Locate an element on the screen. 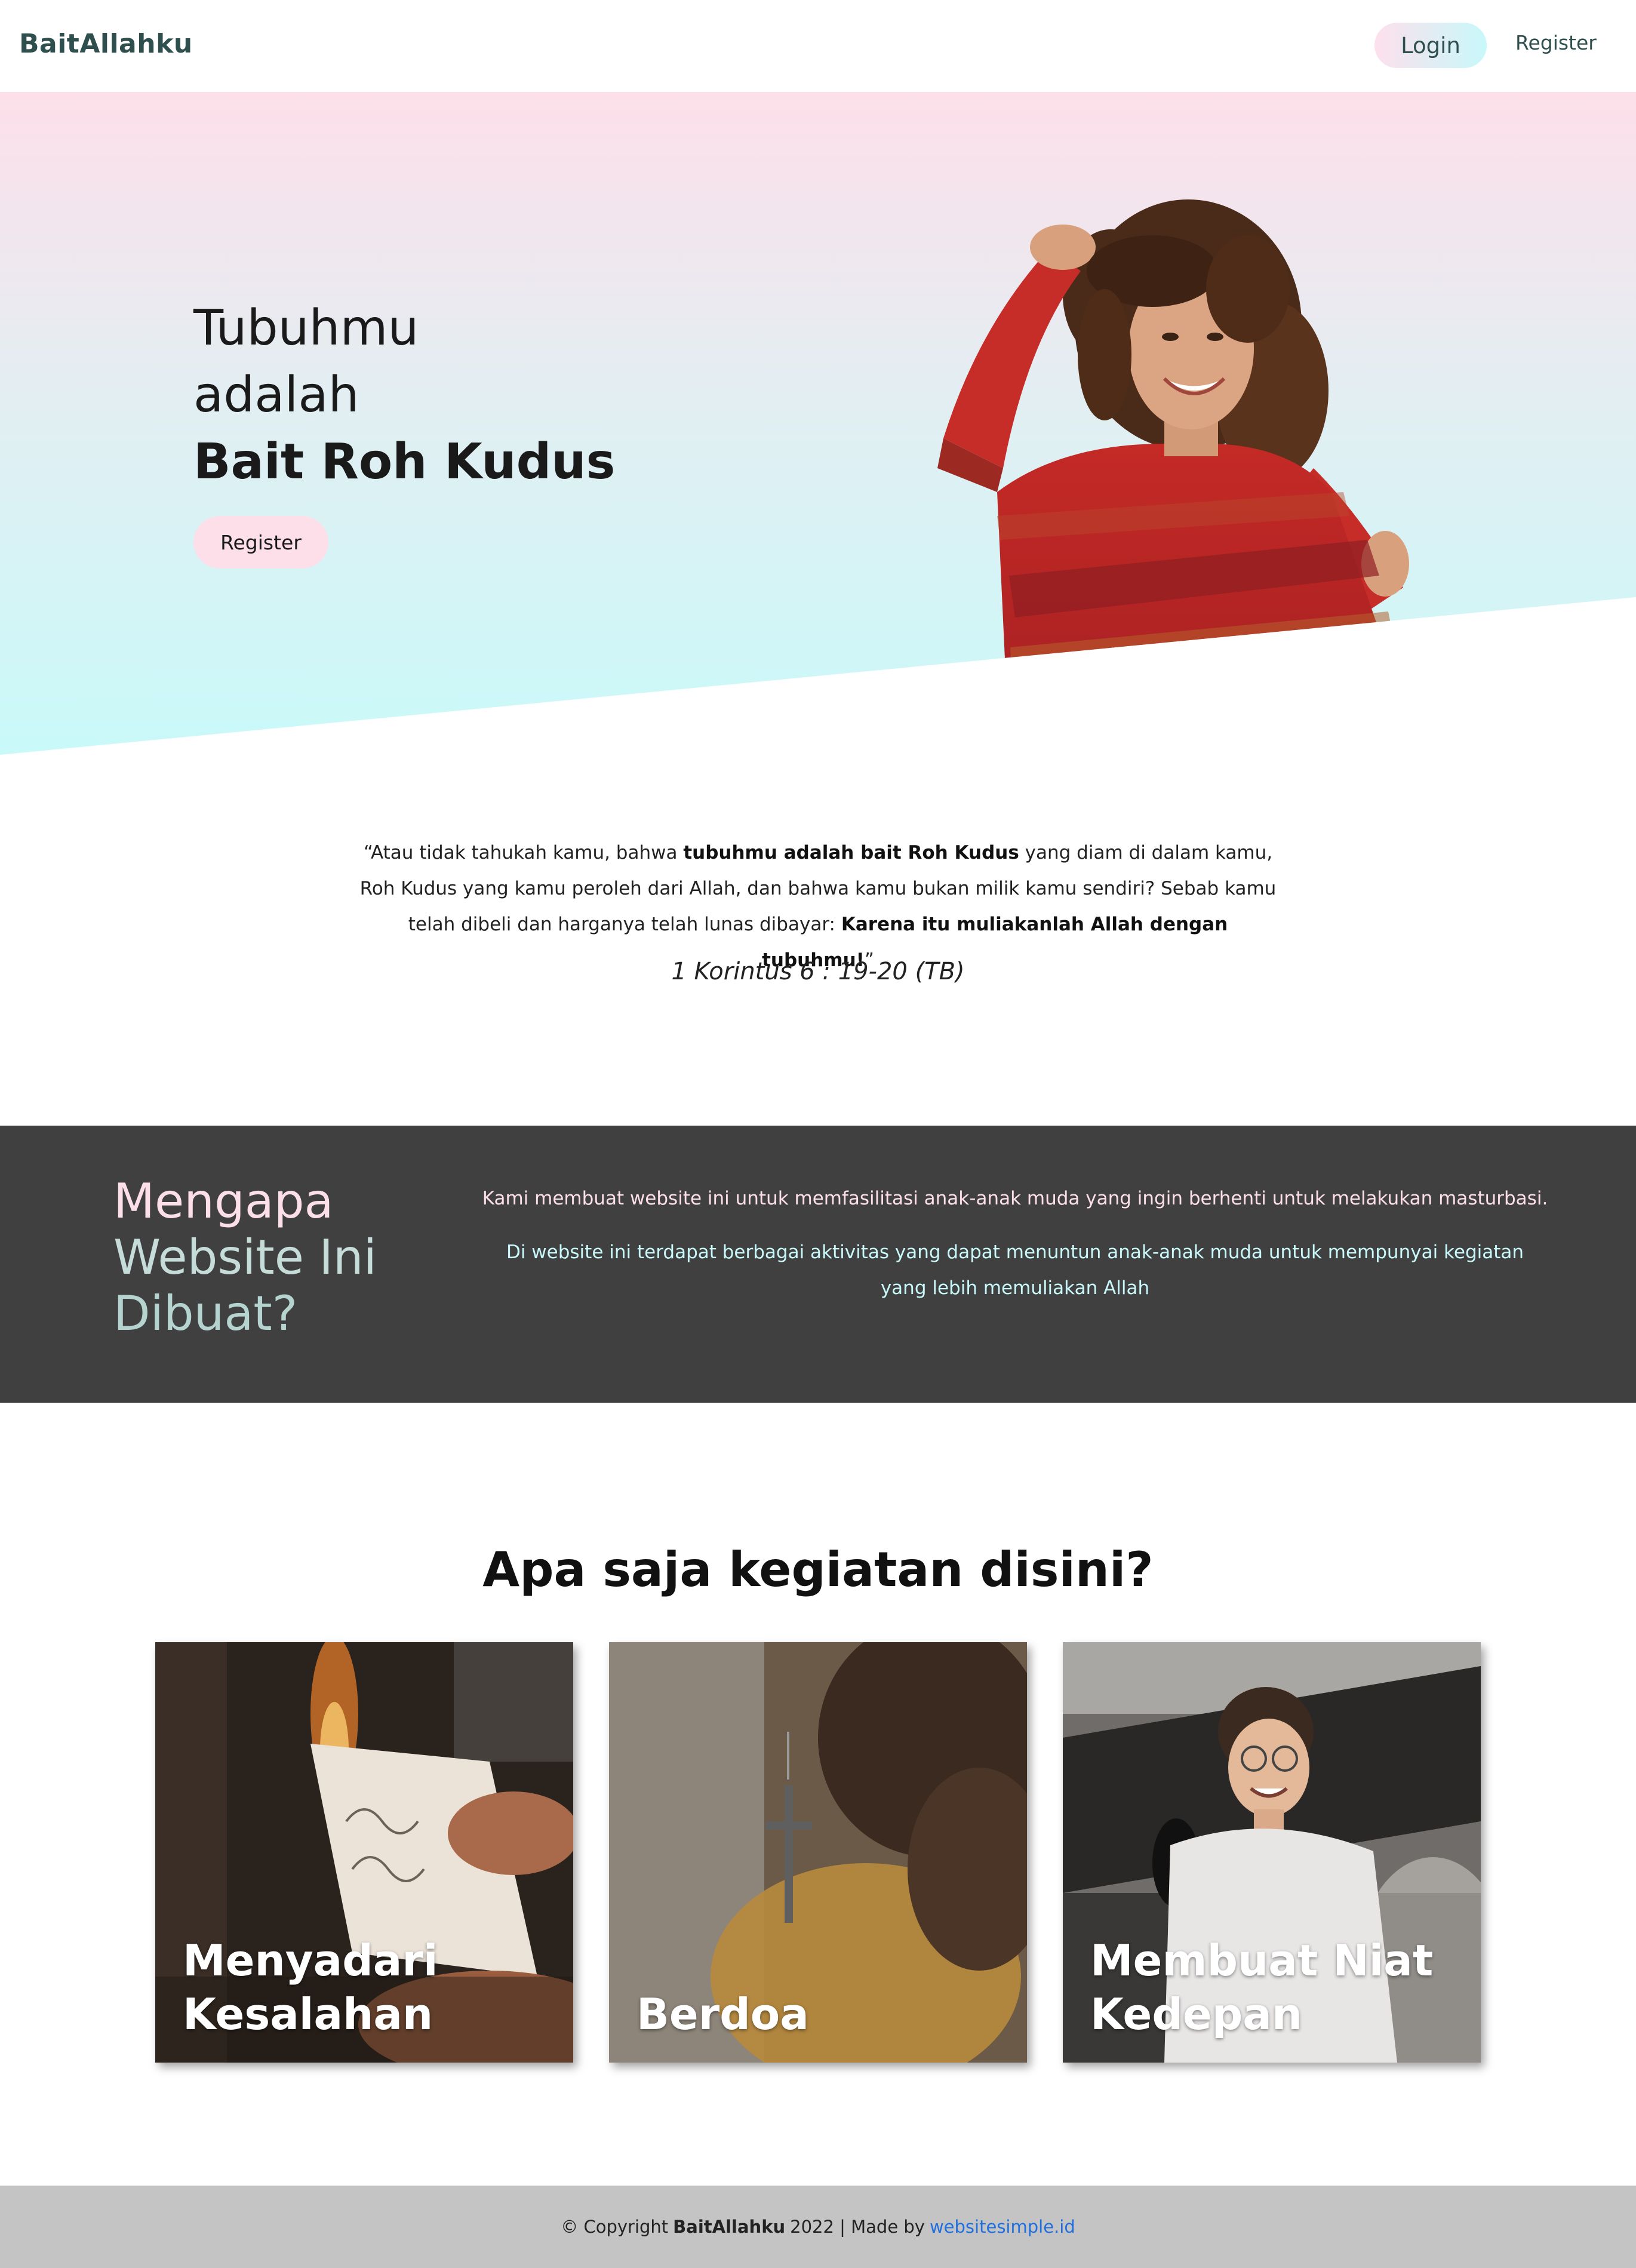  footer-year-text: 2022 | Made by is located at coordinates (857, 2227).